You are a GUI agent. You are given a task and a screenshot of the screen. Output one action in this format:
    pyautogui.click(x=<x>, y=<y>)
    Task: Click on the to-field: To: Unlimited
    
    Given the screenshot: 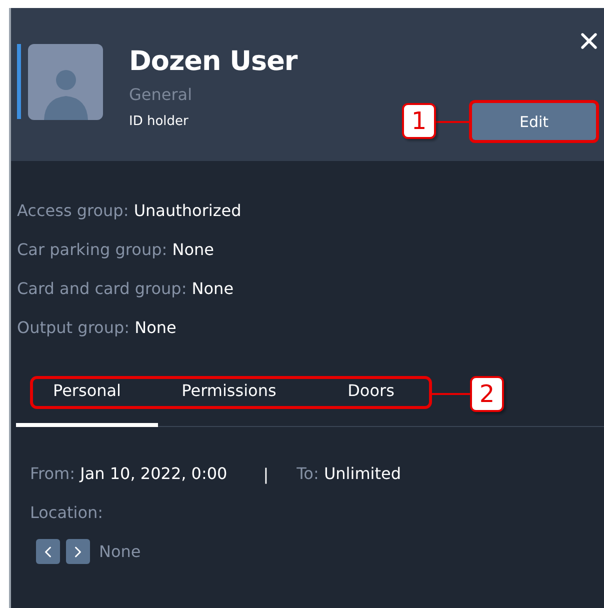 What is the action you would take?
    pyautogui.click(x=348, y=474)
    